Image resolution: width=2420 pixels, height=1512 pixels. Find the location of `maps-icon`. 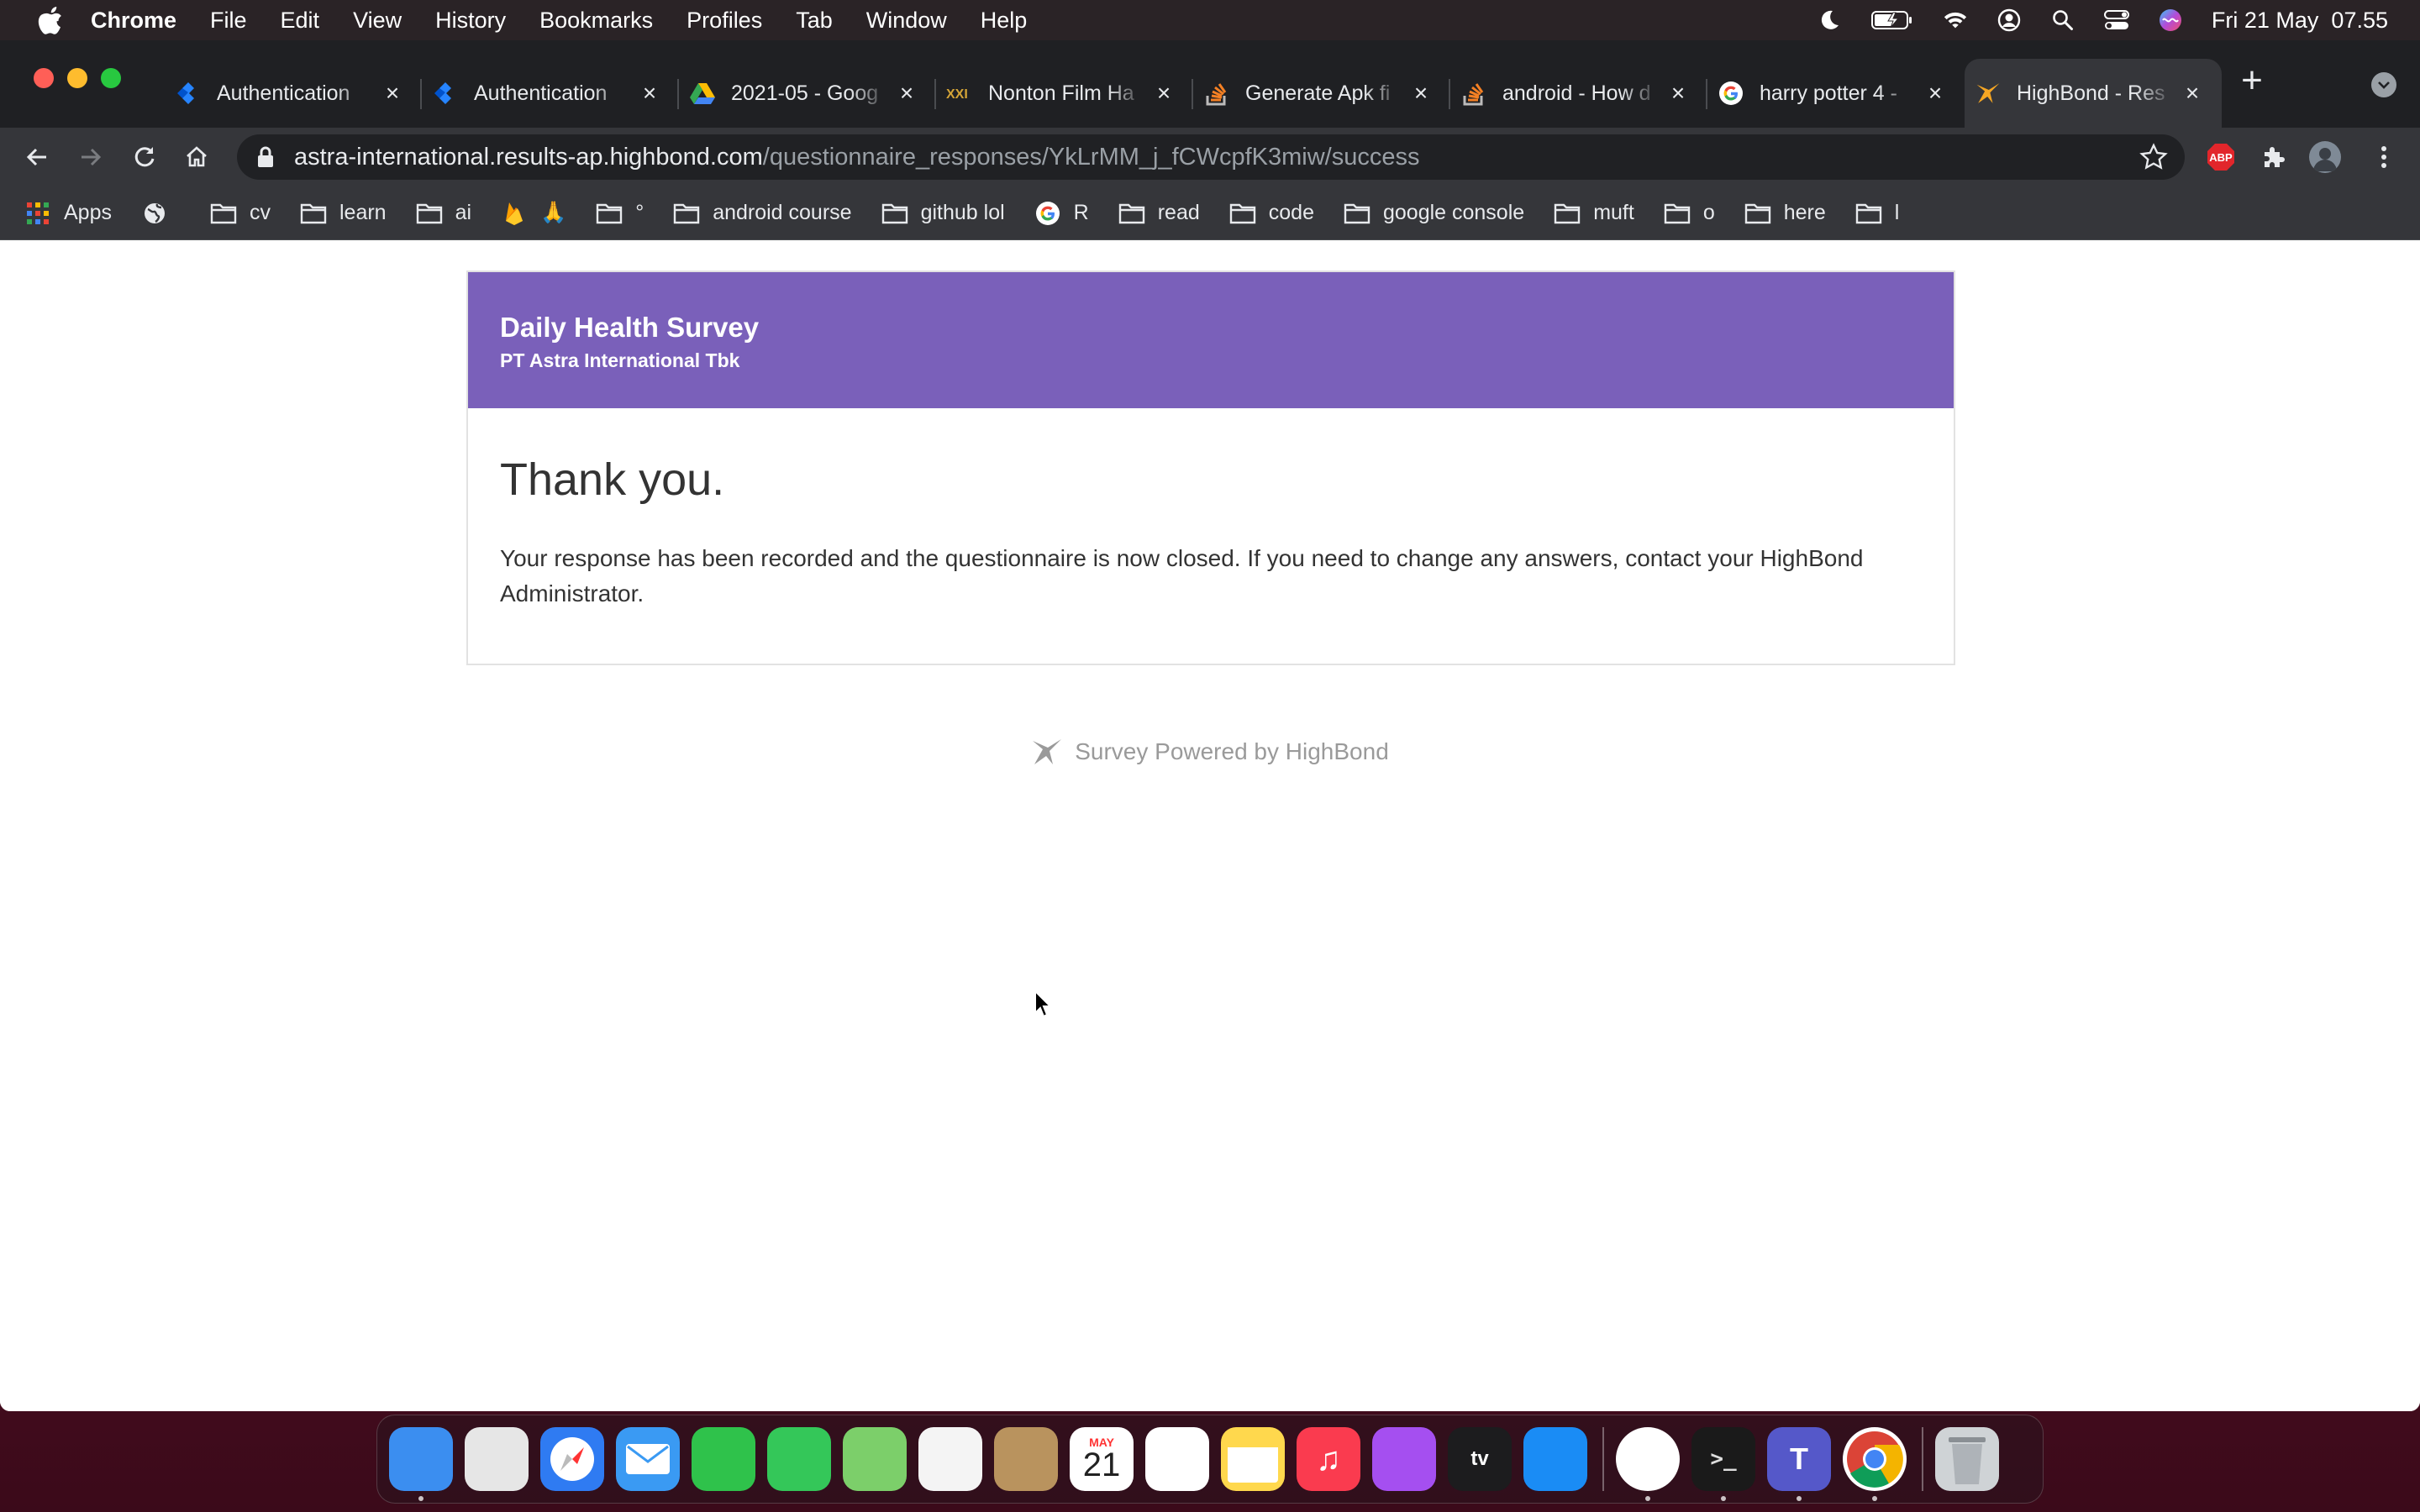

maps-icon is located at coordinates (875, 1459).